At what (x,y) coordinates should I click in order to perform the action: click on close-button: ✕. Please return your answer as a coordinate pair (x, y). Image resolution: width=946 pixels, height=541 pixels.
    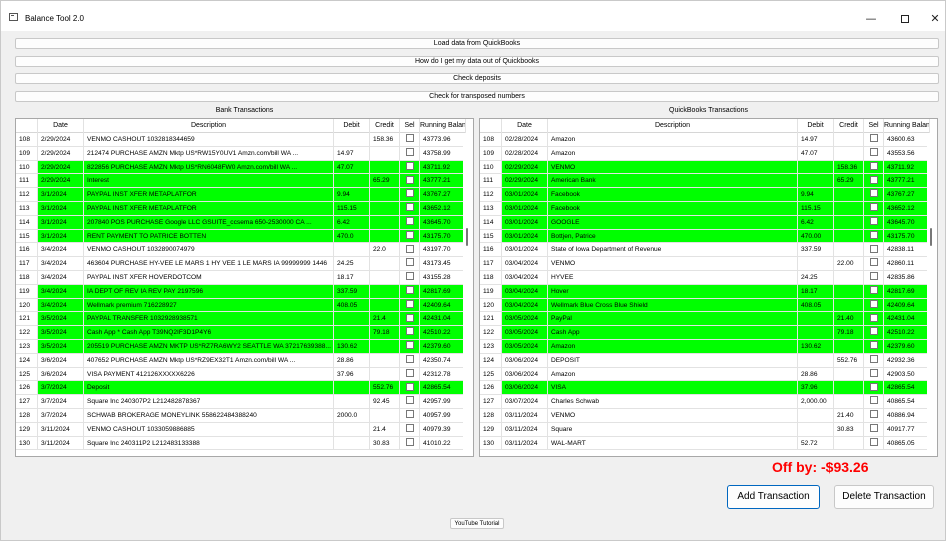
    Looking at the image, I should click on (933, 19).